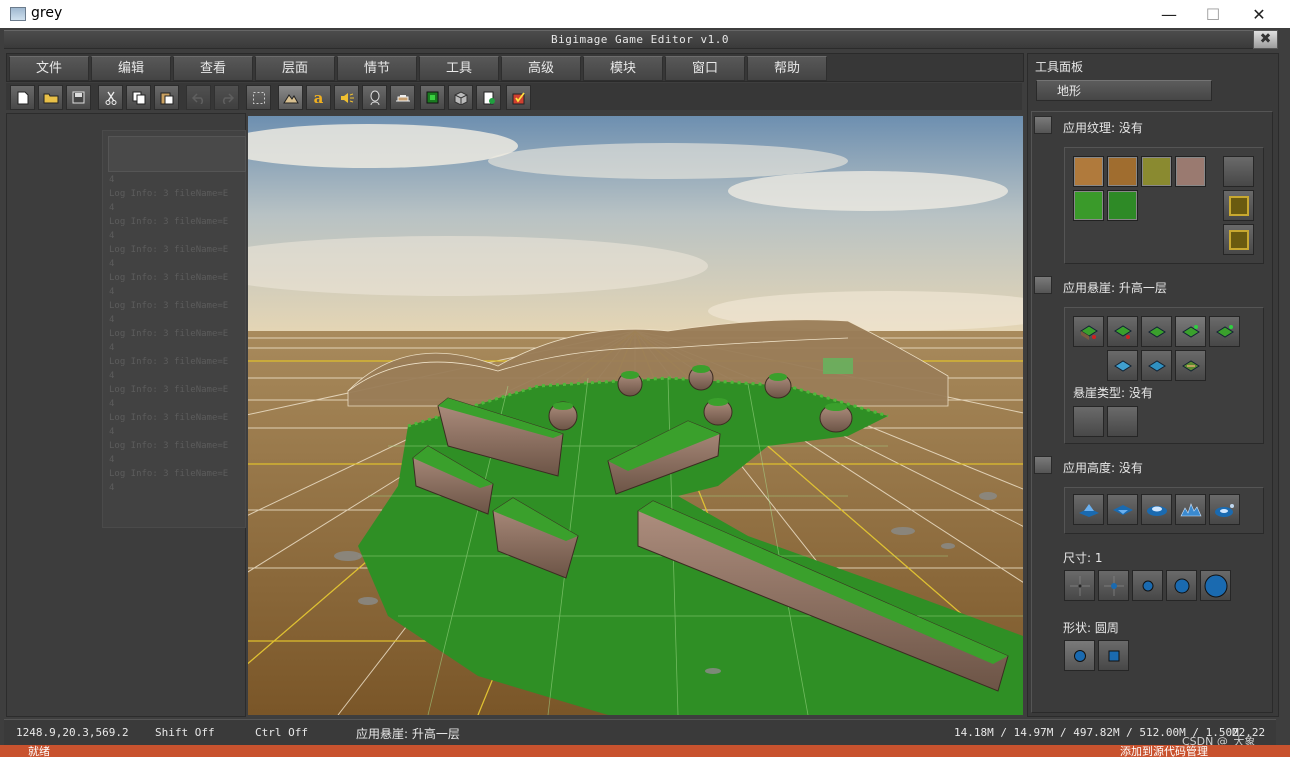 The image size is (1290, 757). I want to click on brush-size-2-icon, so click(1113, 585).